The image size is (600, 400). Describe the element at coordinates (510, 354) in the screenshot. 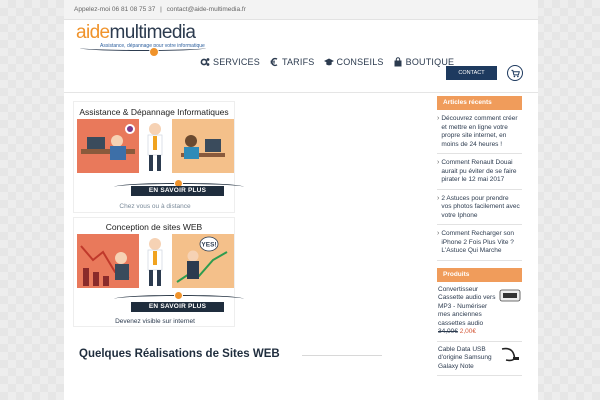

I see `usb-cable-image` at that location.